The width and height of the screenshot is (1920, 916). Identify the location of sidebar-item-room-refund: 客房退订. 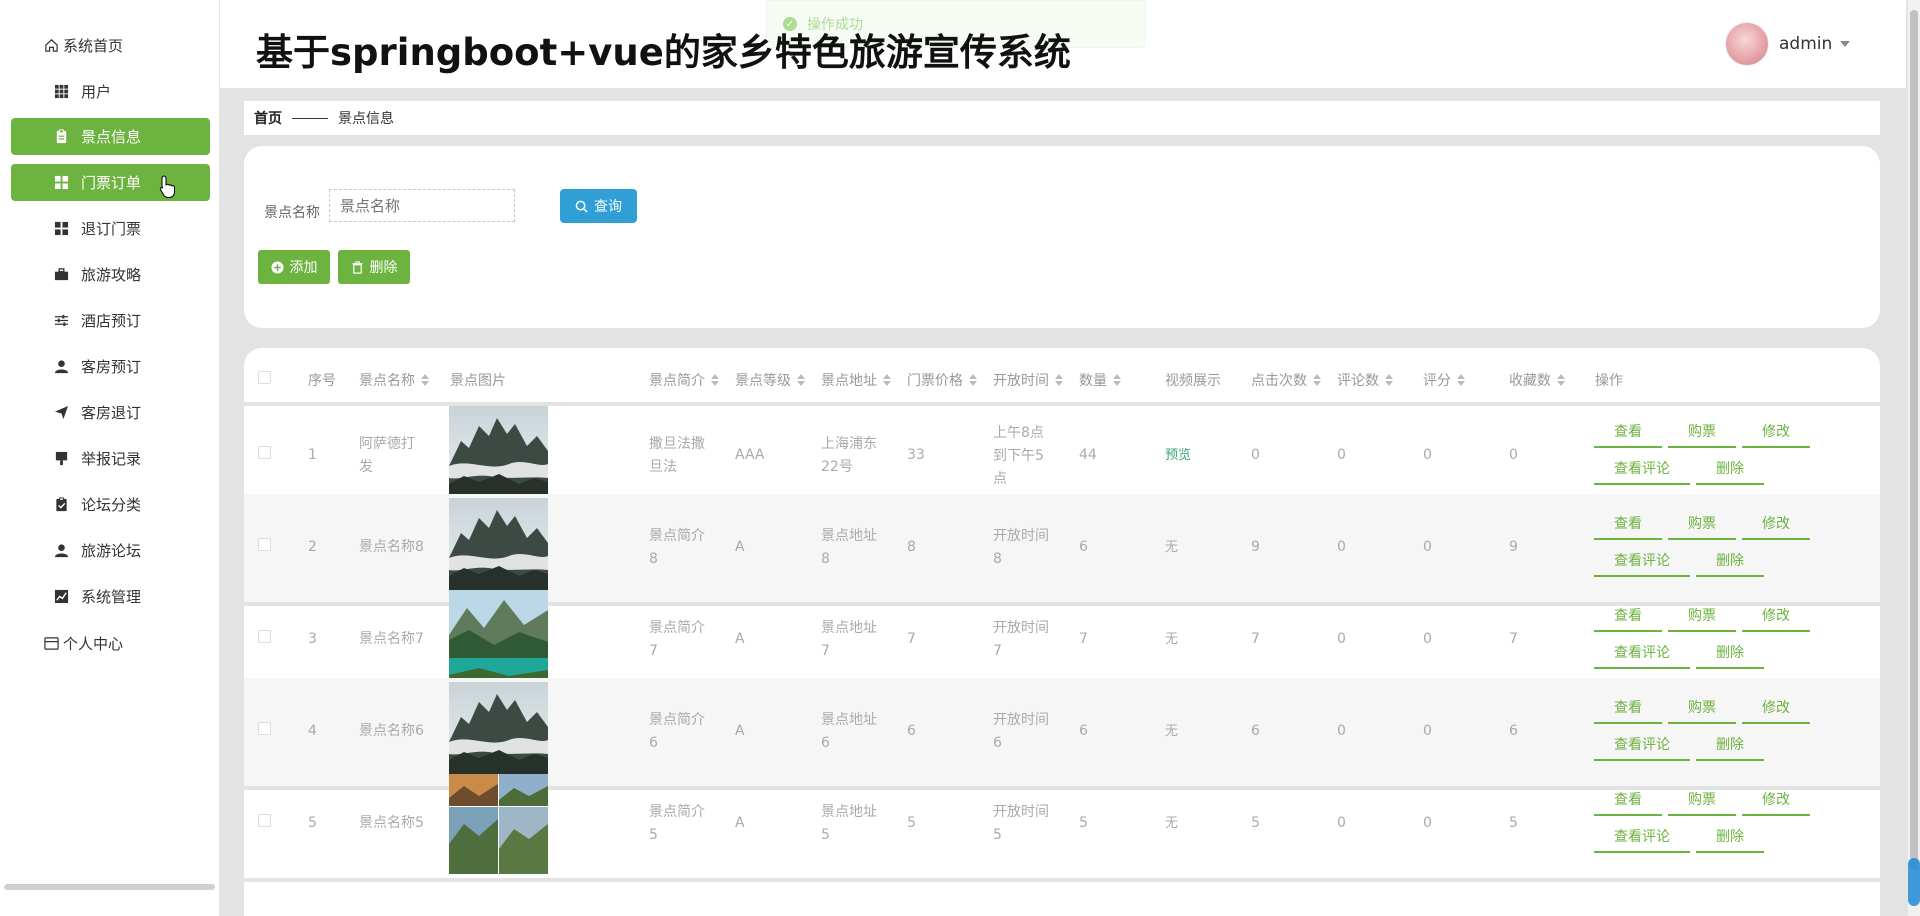
(110, 412).